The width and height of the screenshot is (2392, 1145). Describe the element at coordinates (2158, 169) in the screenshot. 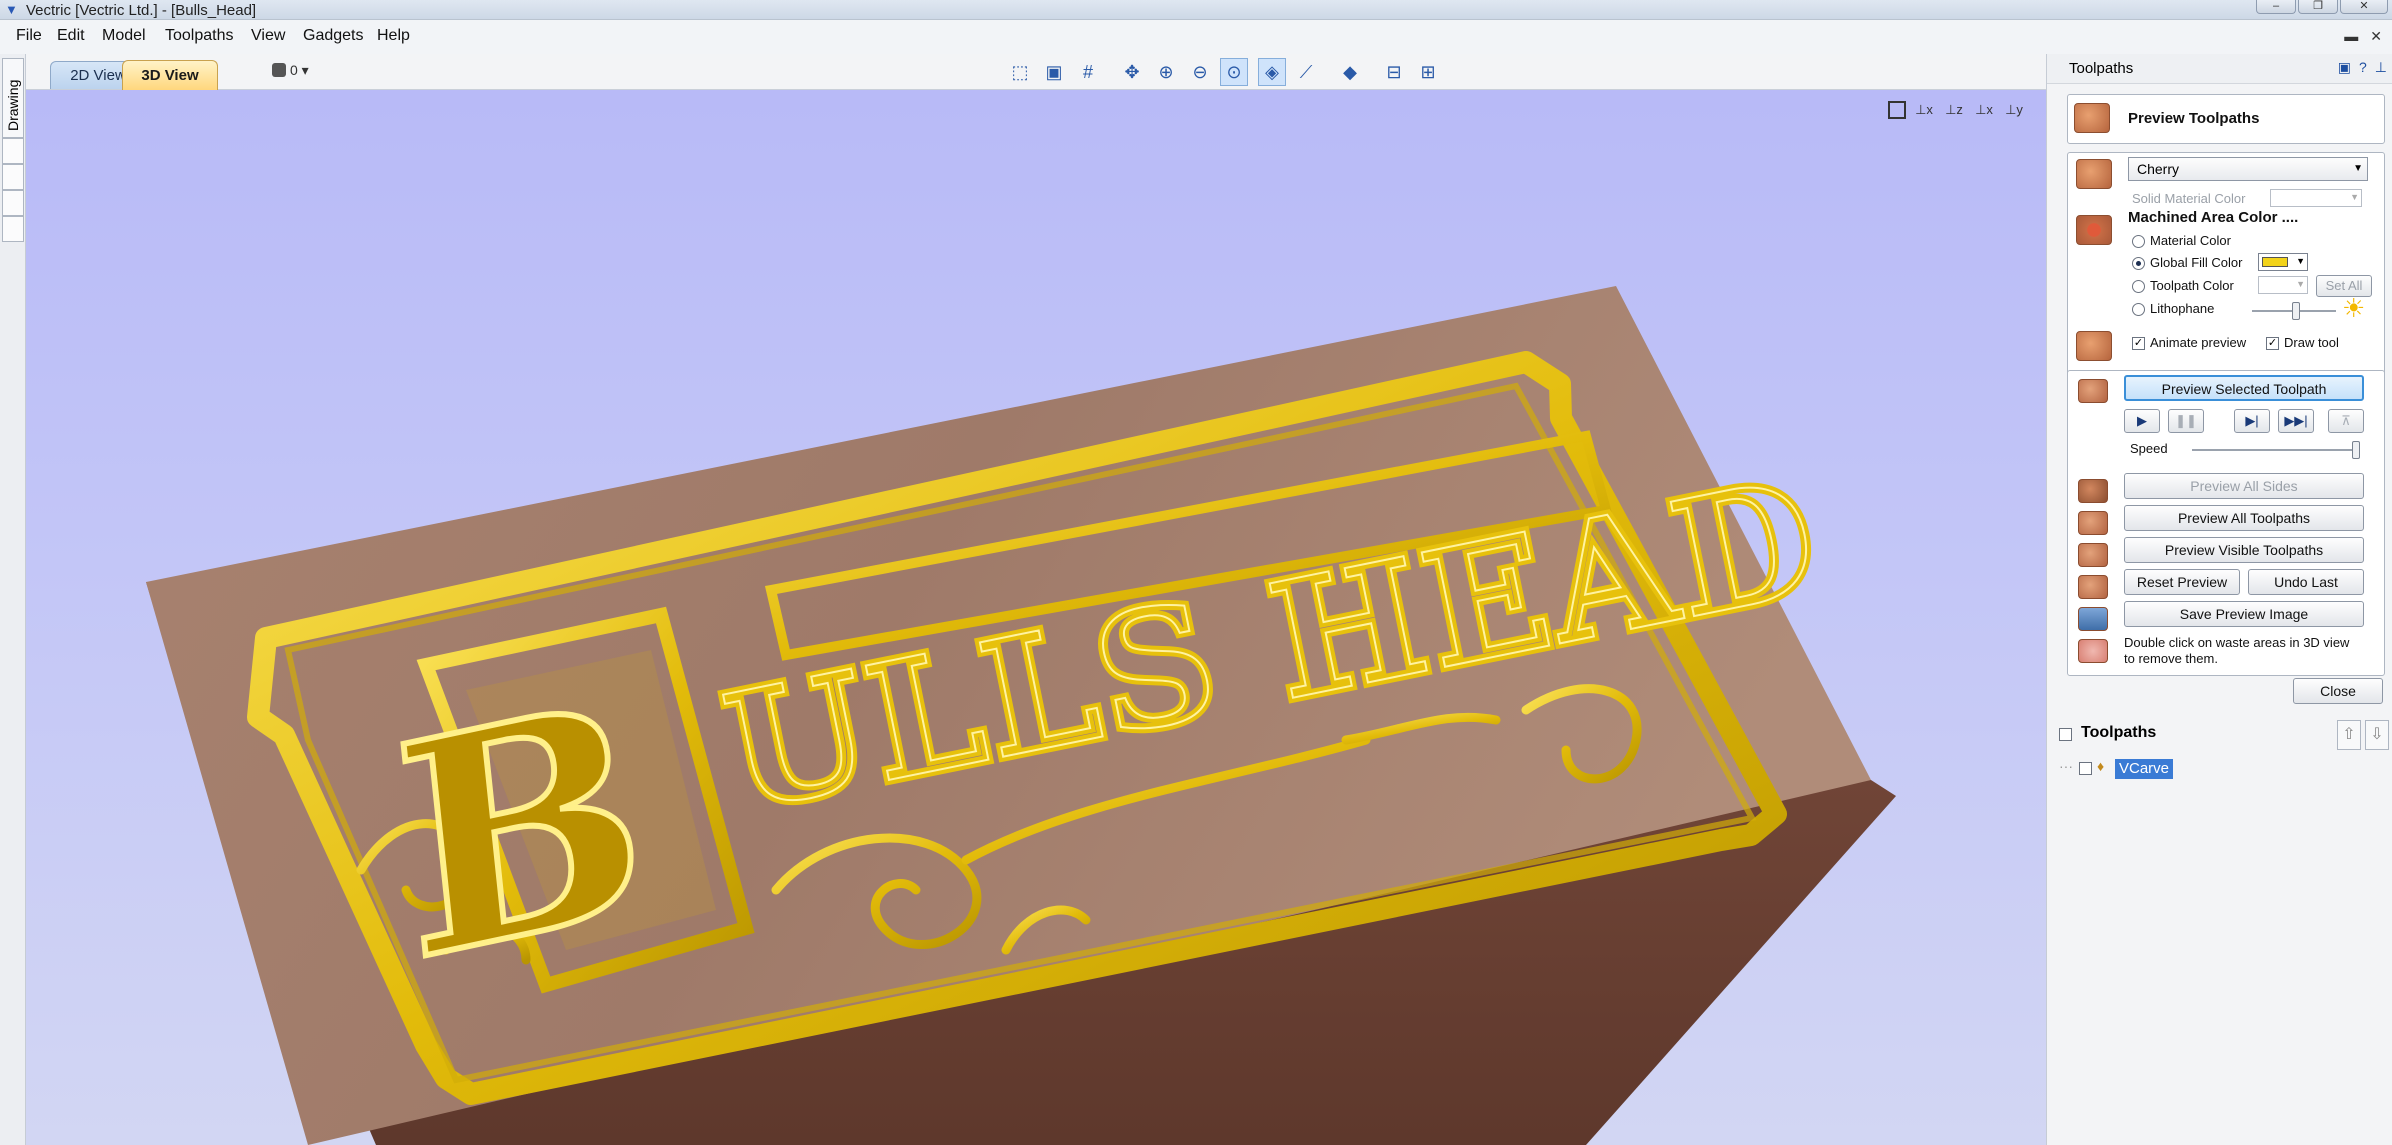

I see `material-selected: Cherry` at that location.